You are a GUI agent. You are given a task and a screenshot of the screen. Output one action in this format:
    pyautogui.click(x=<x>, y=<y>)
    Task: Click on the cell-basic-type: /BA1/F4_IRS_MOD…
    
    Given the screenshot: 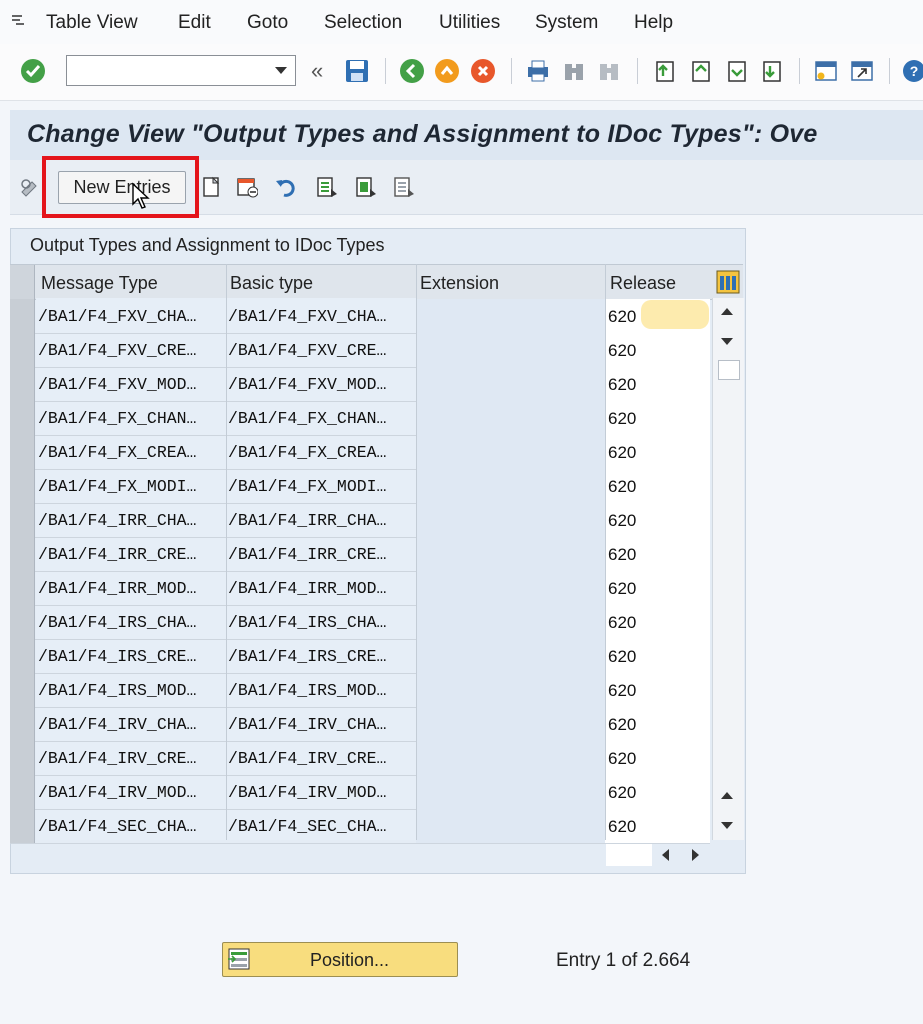 What is the action you would take?
    pyautogui.click(x=307, y=690)
    